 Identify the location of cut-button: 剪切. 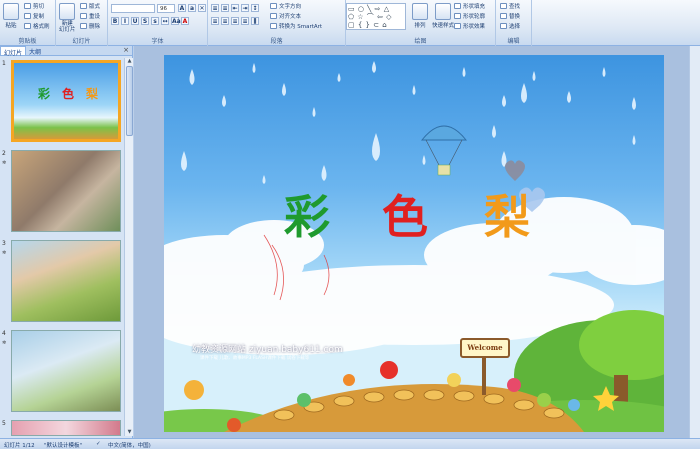
(34, 6).